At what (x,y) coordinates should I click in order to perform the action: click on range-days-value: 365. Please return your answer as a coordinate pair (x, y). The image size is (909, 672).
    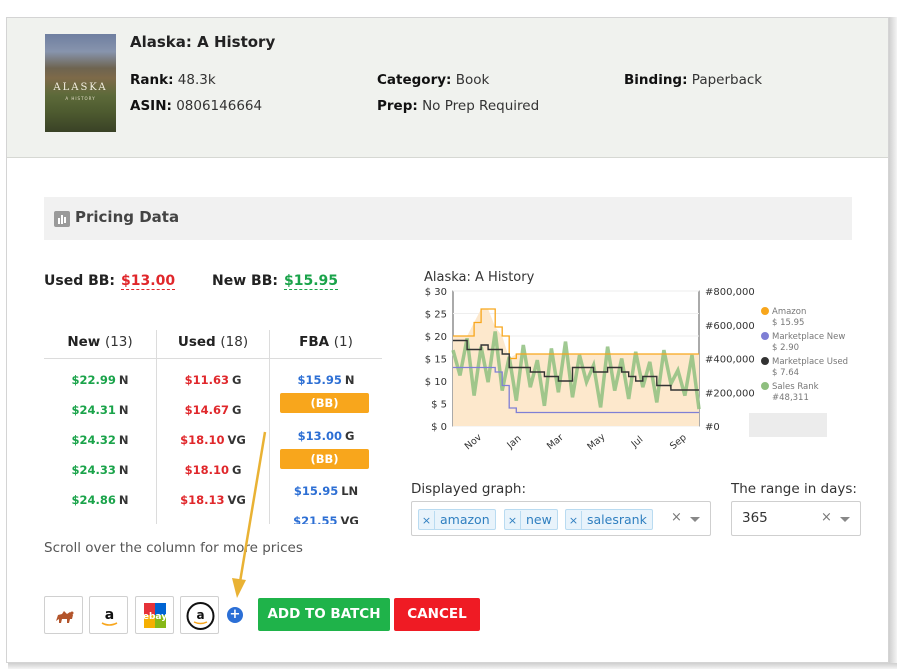
    Looking at the image, I should click on (755, 518).